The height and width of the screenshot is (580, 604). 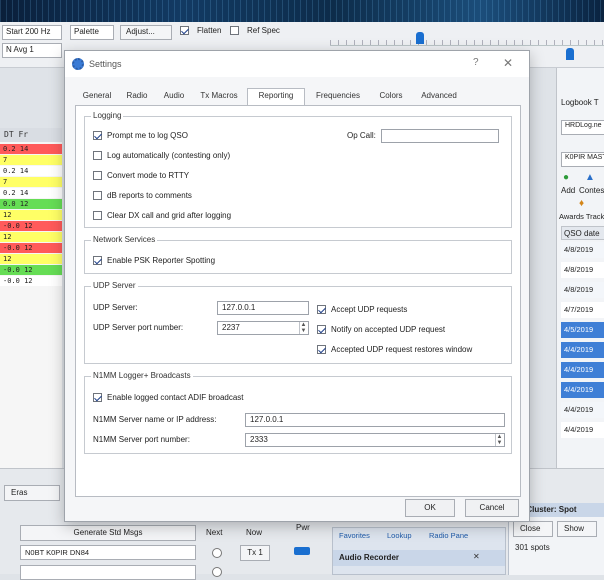 What do you see at coordinates (97, 97) in the screenshot?
I see `tab-general: General` at bounding box center [97, 97].